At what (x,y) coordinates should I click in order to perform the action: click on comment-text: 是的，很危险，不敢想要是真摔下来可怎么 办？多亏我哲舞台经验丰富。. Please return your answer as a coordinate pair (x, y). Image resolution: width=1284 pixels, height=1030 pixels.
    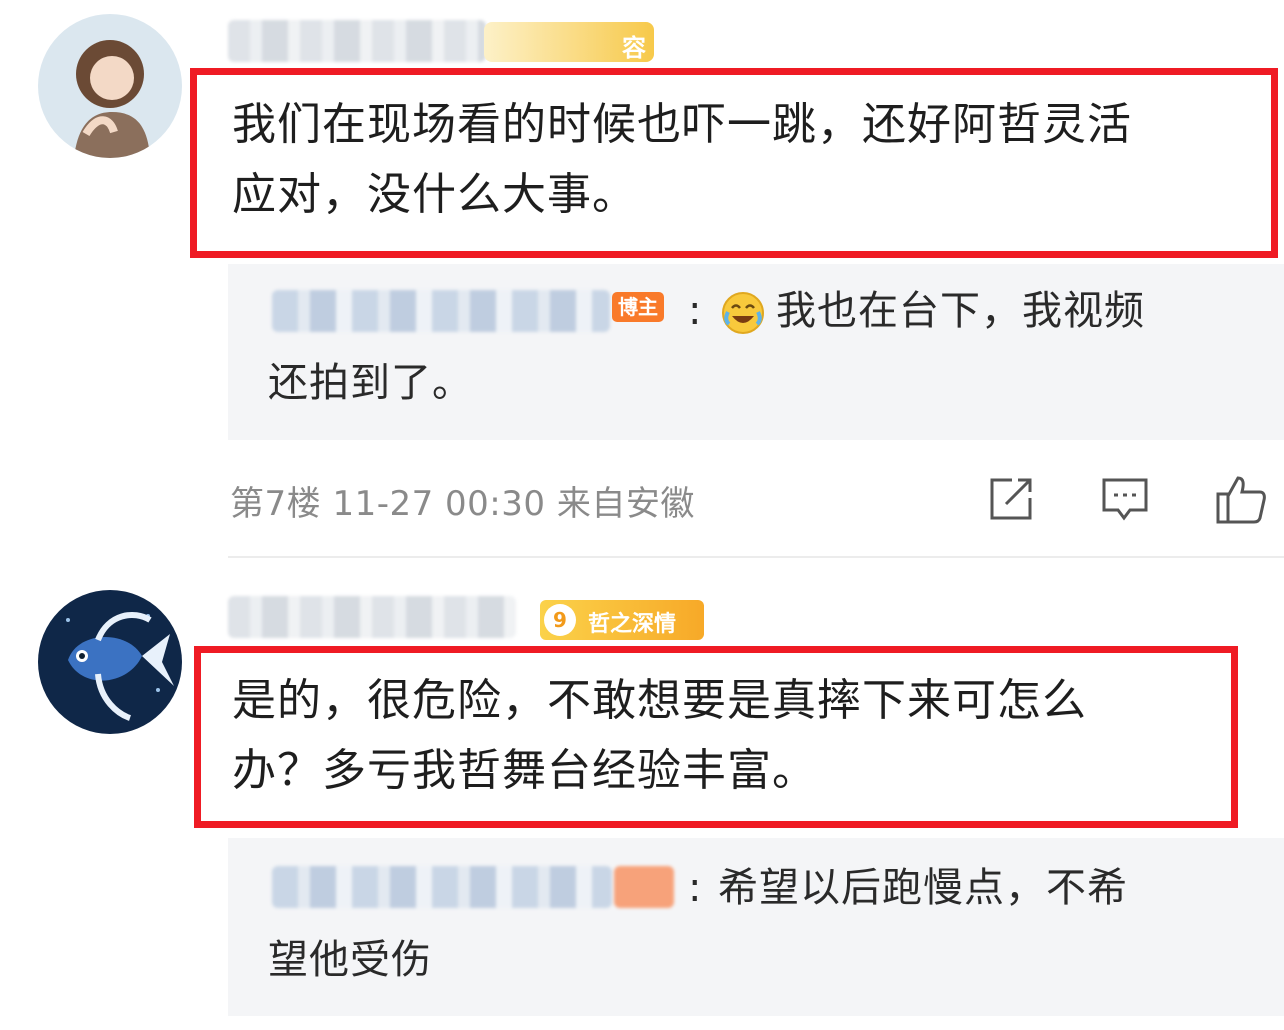
    Looking at the image, I should click on (732, 736).